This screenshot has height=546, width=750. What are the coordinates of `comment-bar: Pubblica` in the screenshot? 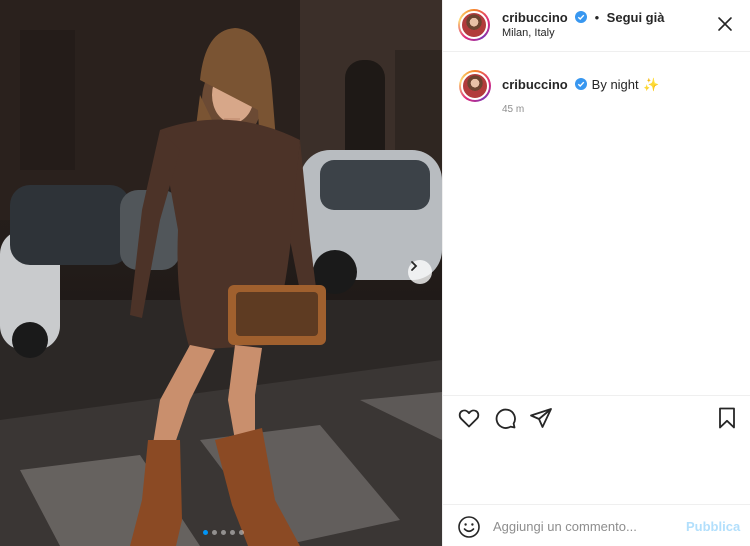 It's located at (596, 525).